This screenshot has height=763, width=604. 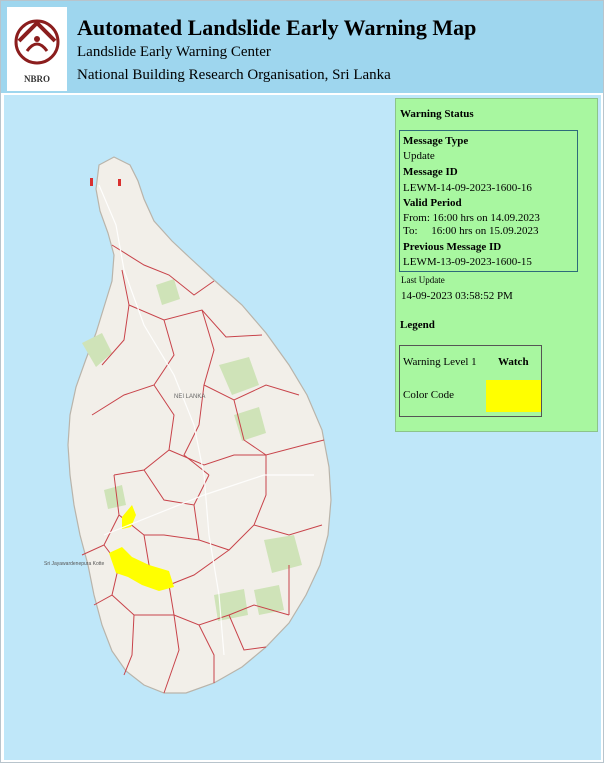 I want to click on valid-to: To: 16:00 hrs on 15.09.2023, so click(x=471, y=231).